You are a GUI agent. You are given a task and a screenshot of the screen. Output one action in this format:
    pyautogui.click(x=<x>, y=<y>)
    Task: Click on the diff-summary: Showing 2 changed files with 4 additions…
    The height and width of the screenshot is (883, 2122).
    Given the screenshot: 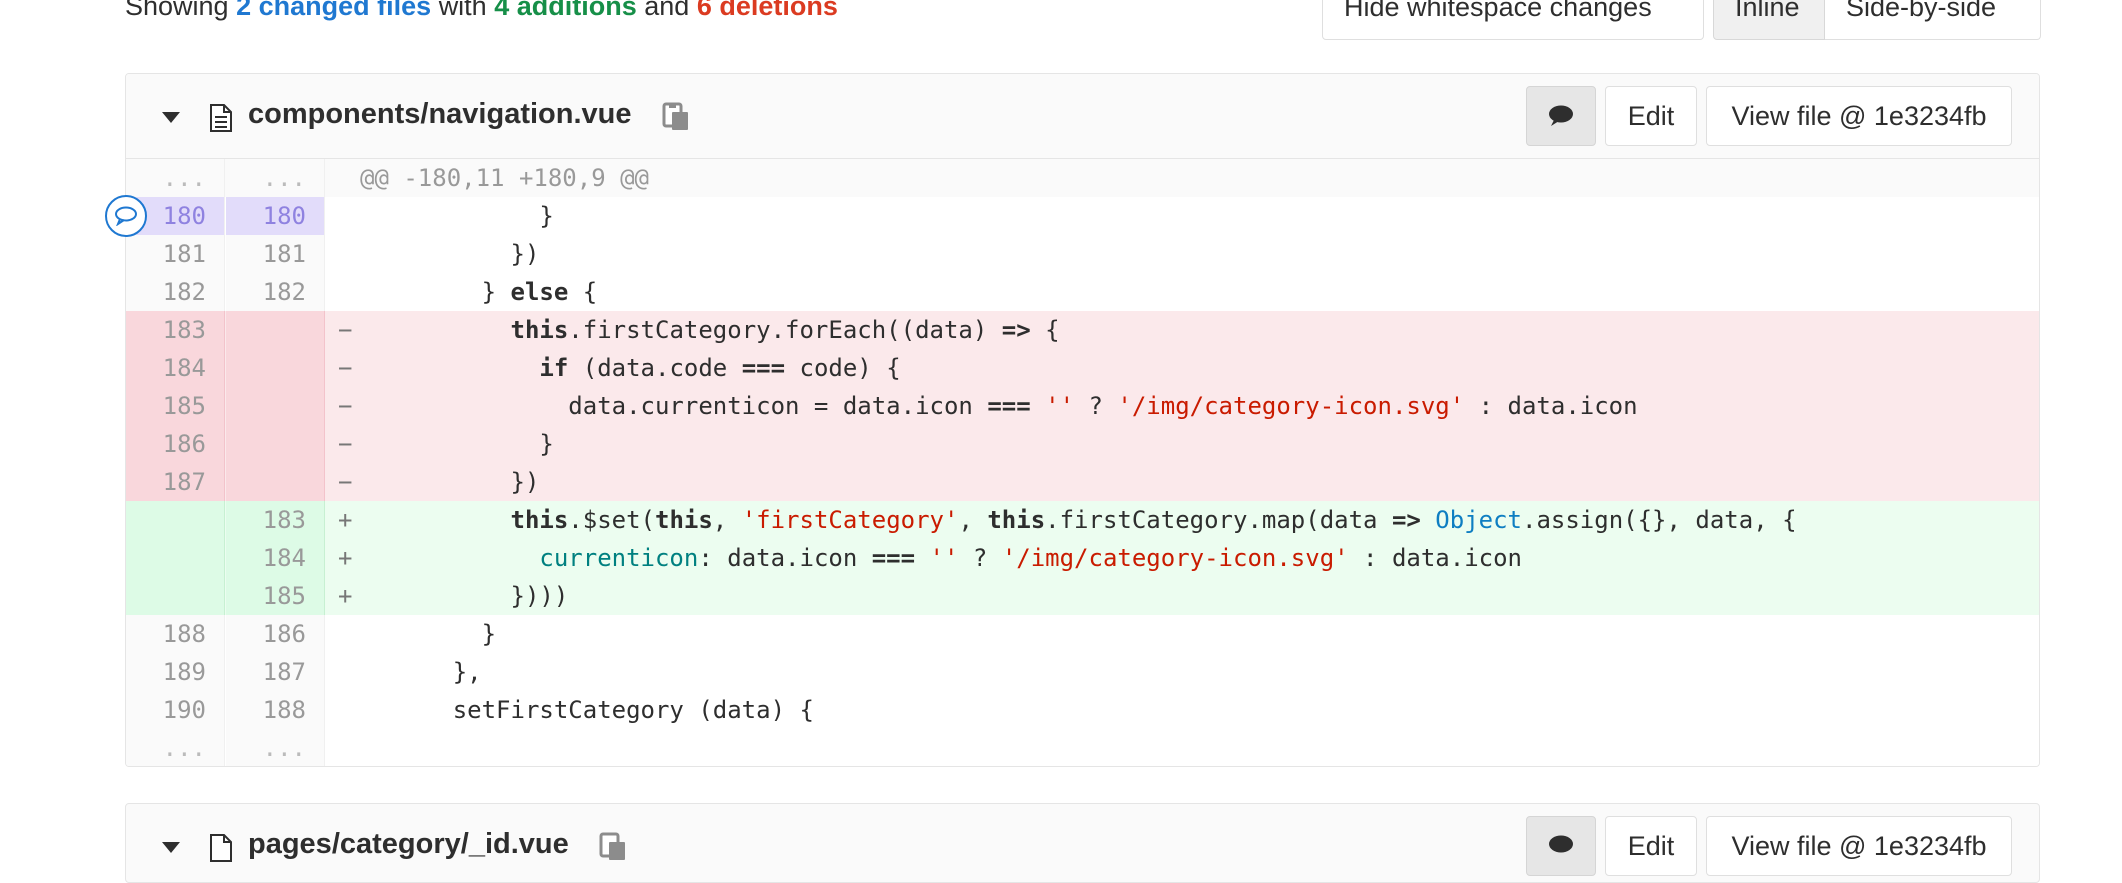 What is the action you would take?
    pyautogui.click(x=481, y=10)
    